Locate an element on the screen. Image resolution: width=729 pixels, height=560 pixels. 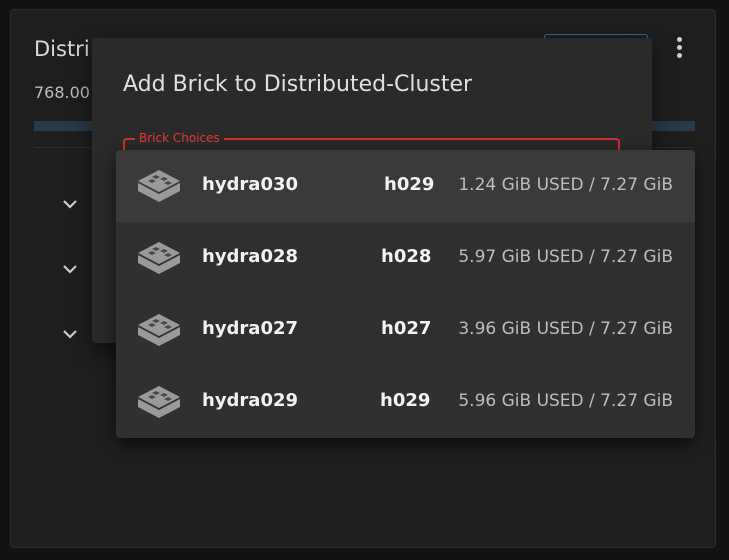
brick-name: hydra027 is located at coordinates (250, 328).